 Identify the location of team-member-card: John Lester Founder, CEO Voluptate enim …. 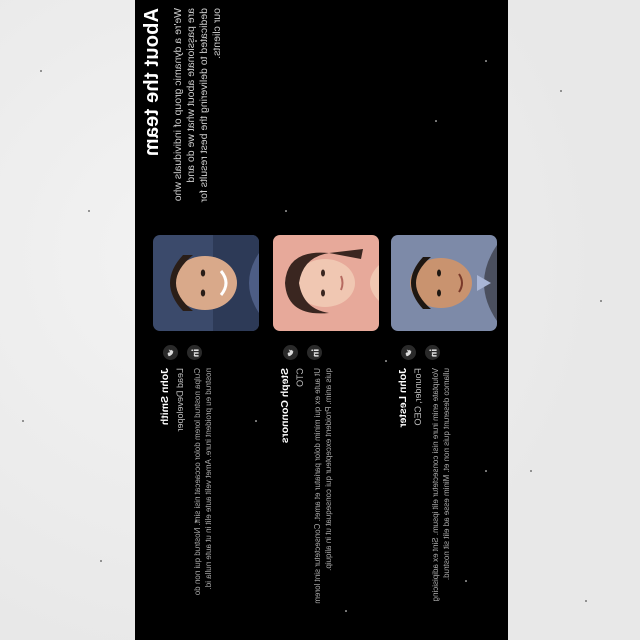
(445, 418).